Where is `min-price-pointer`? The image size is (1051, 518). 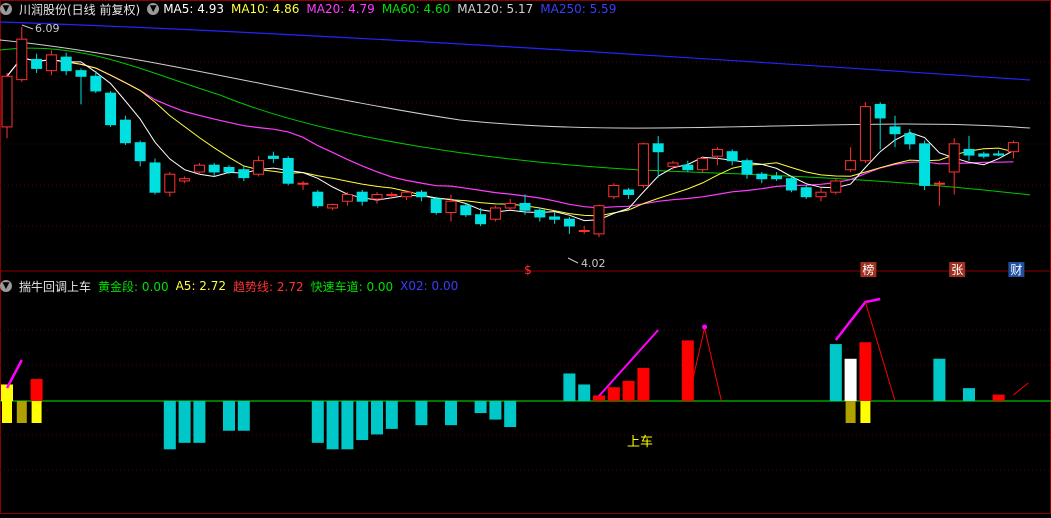
min-price-pointer is located at coordinates (573, 260).